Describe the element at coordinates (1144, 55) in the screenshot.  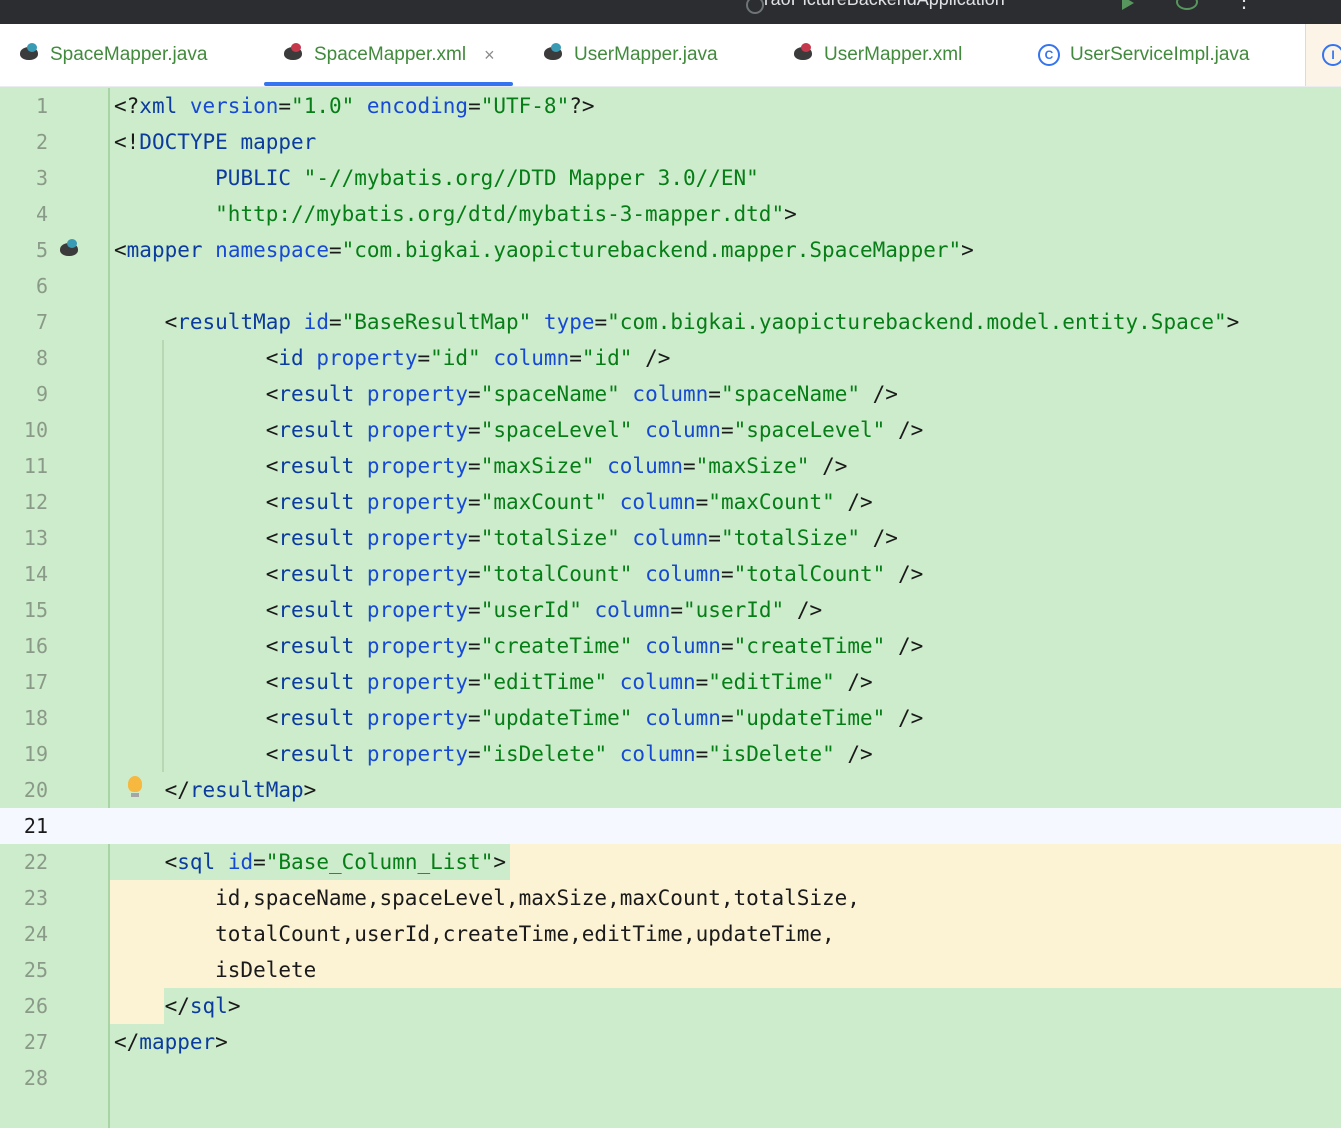
I see `tab-userserviceimpl-java: C UserServiceImpl.java` at that location.